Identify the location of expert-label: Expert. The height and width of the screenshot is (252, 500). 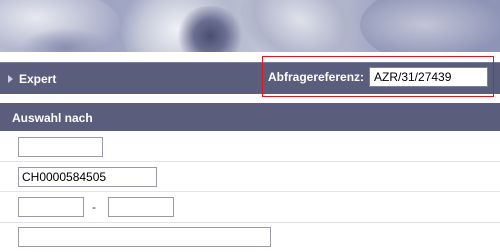
(38, 79).